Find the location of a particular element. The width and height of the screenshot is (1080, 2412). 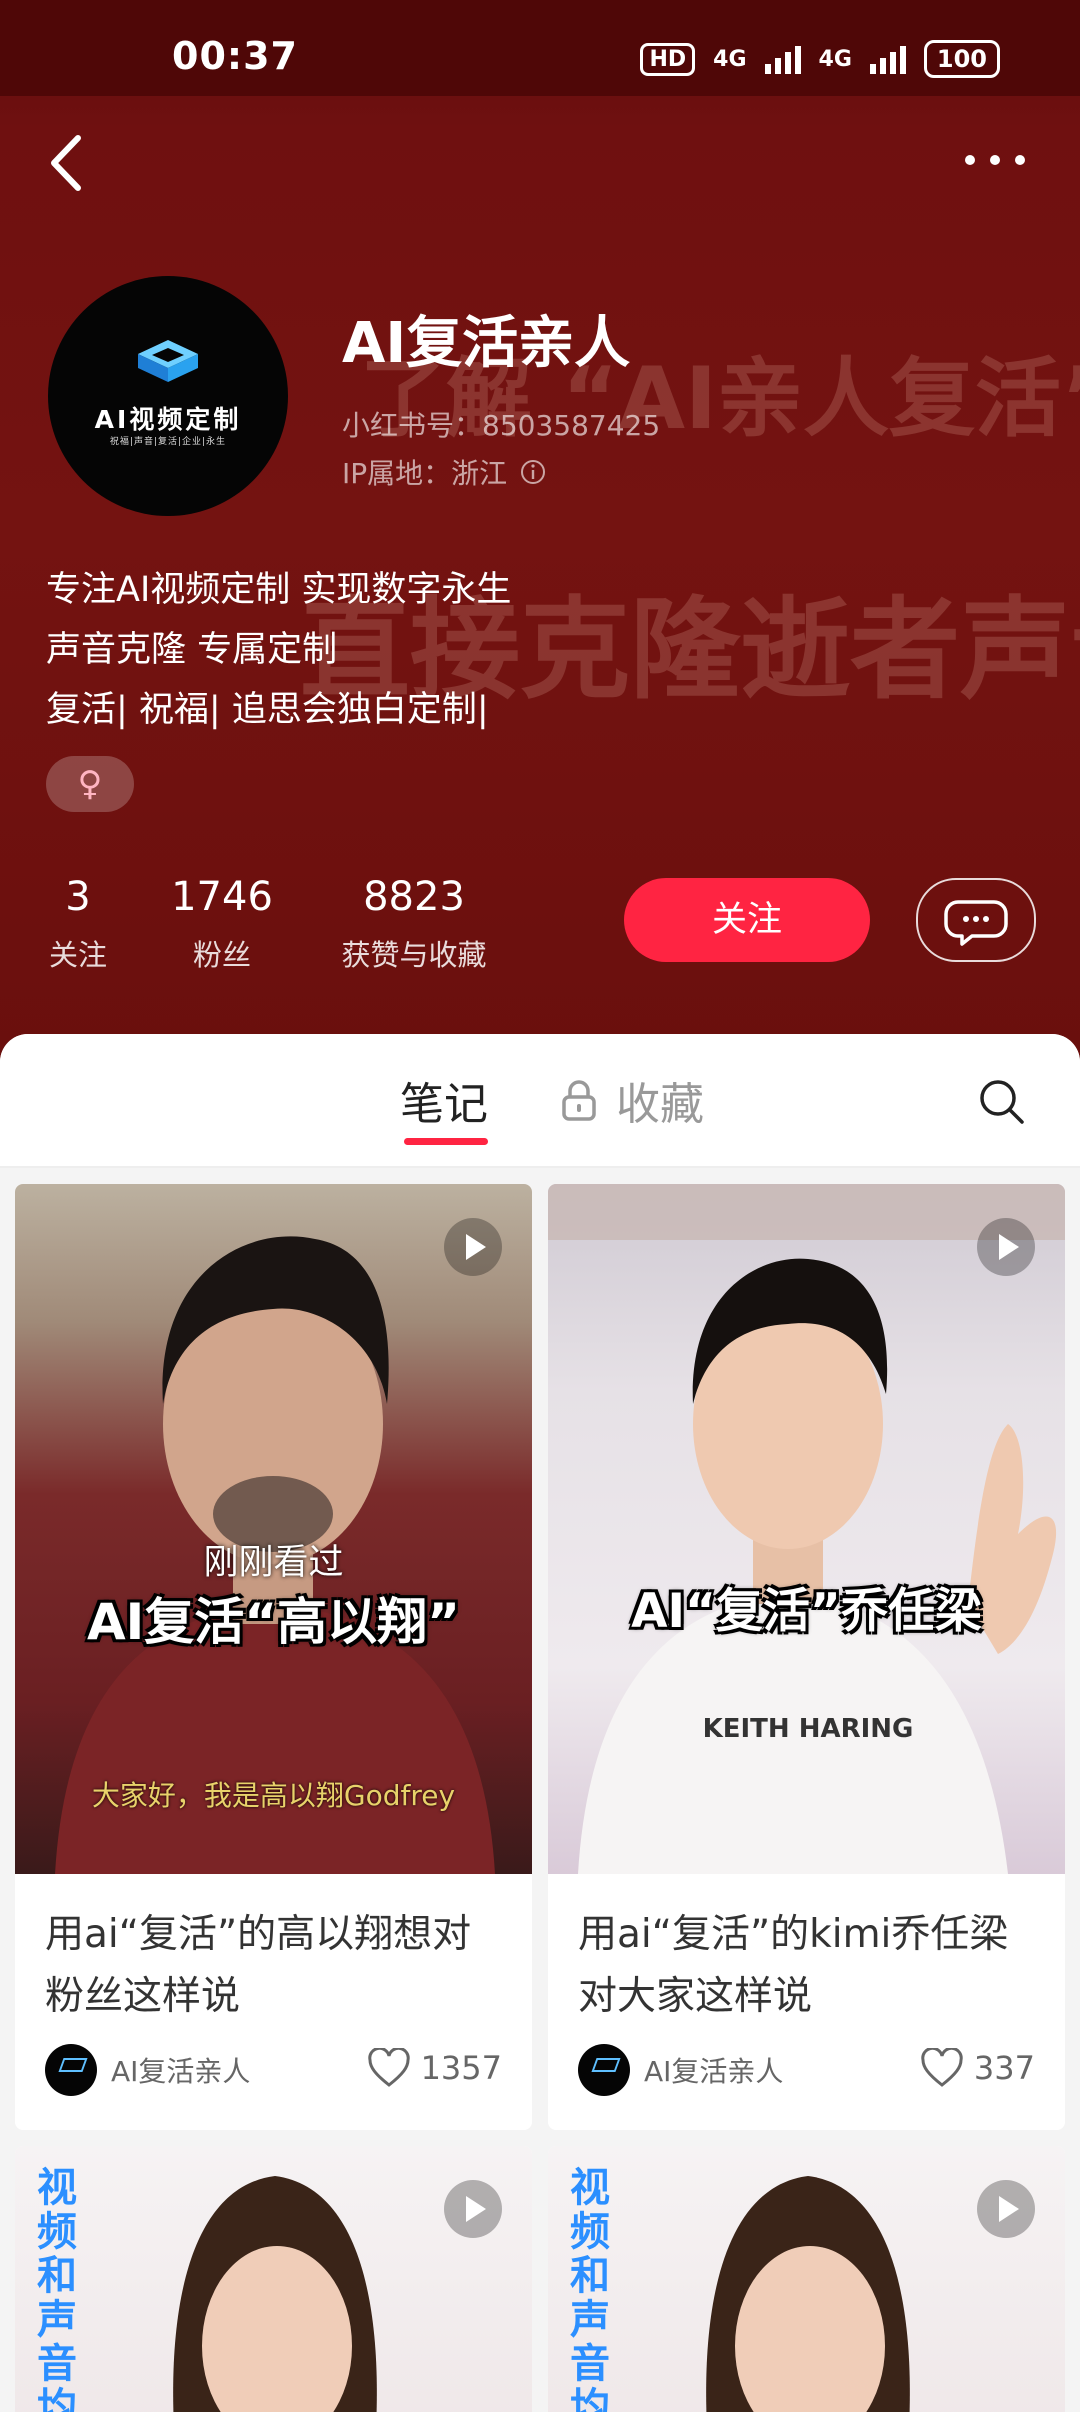

thumbnail-overlay-title: AI“复活”乔任梁 is located at coordinates (806, 1611).